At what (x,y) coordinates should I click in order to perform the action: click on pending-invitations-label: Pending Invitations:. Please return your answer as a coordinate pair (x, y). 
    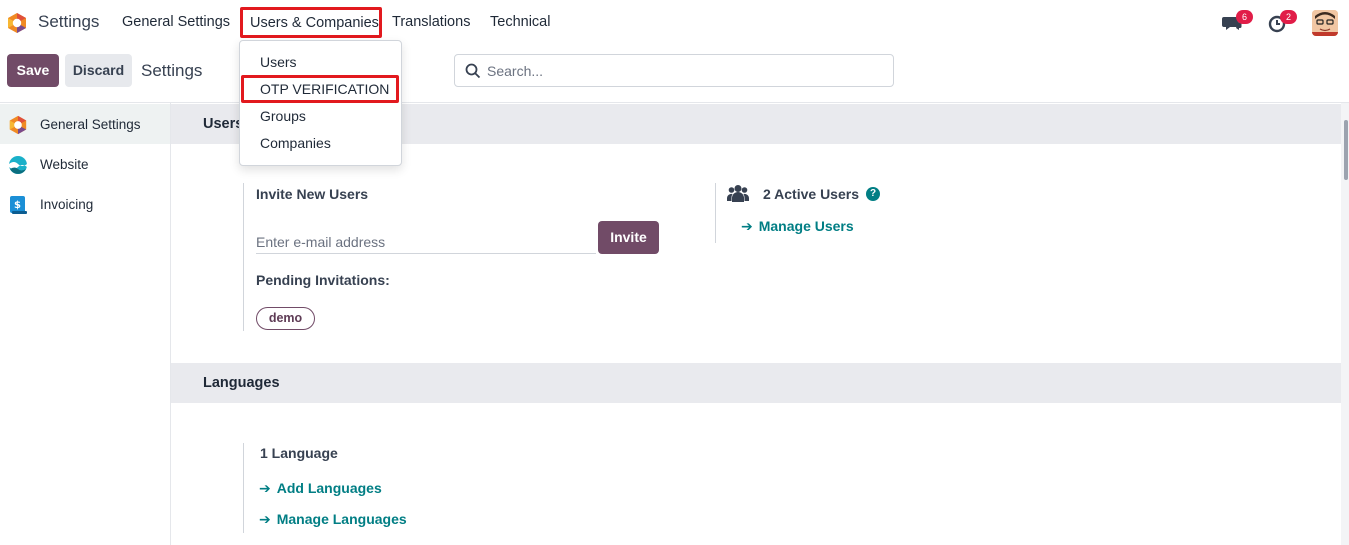
    Looking at the image, I should click on (323, 280).